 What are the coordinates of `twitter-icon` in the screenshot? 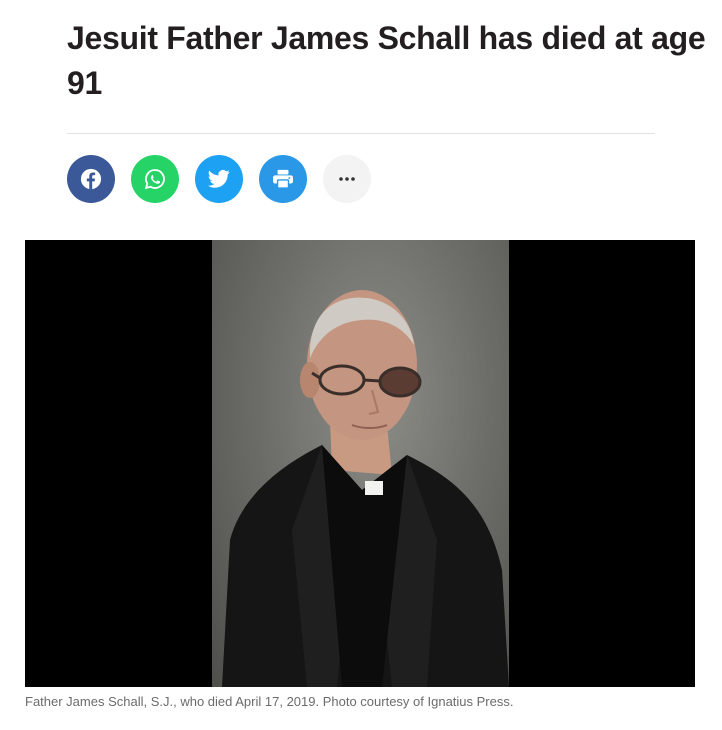 It's located at (219, 179).